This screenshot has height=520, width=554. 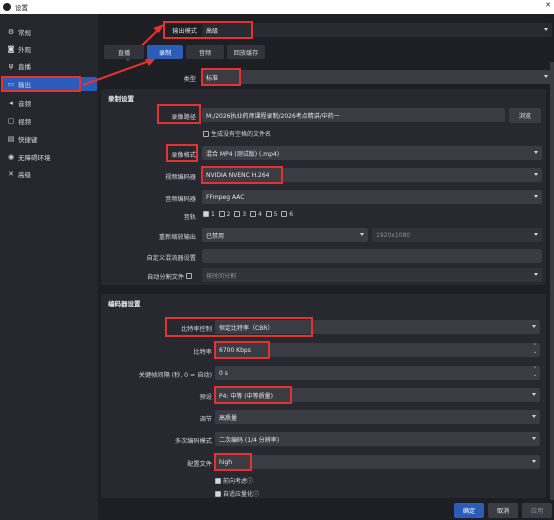 What do you see at coordinates (372, 275) in the screenshot?
I see `auto-split-select: 按时间分割` at bounding box center [372, 275].